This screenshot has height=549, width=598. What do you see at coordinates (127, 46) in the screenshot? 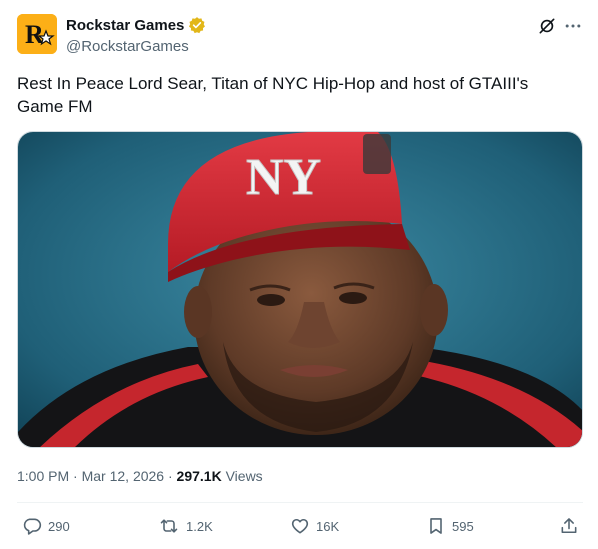
I see `author-handle: @RockstarGames` at bounding box center [127, 46].